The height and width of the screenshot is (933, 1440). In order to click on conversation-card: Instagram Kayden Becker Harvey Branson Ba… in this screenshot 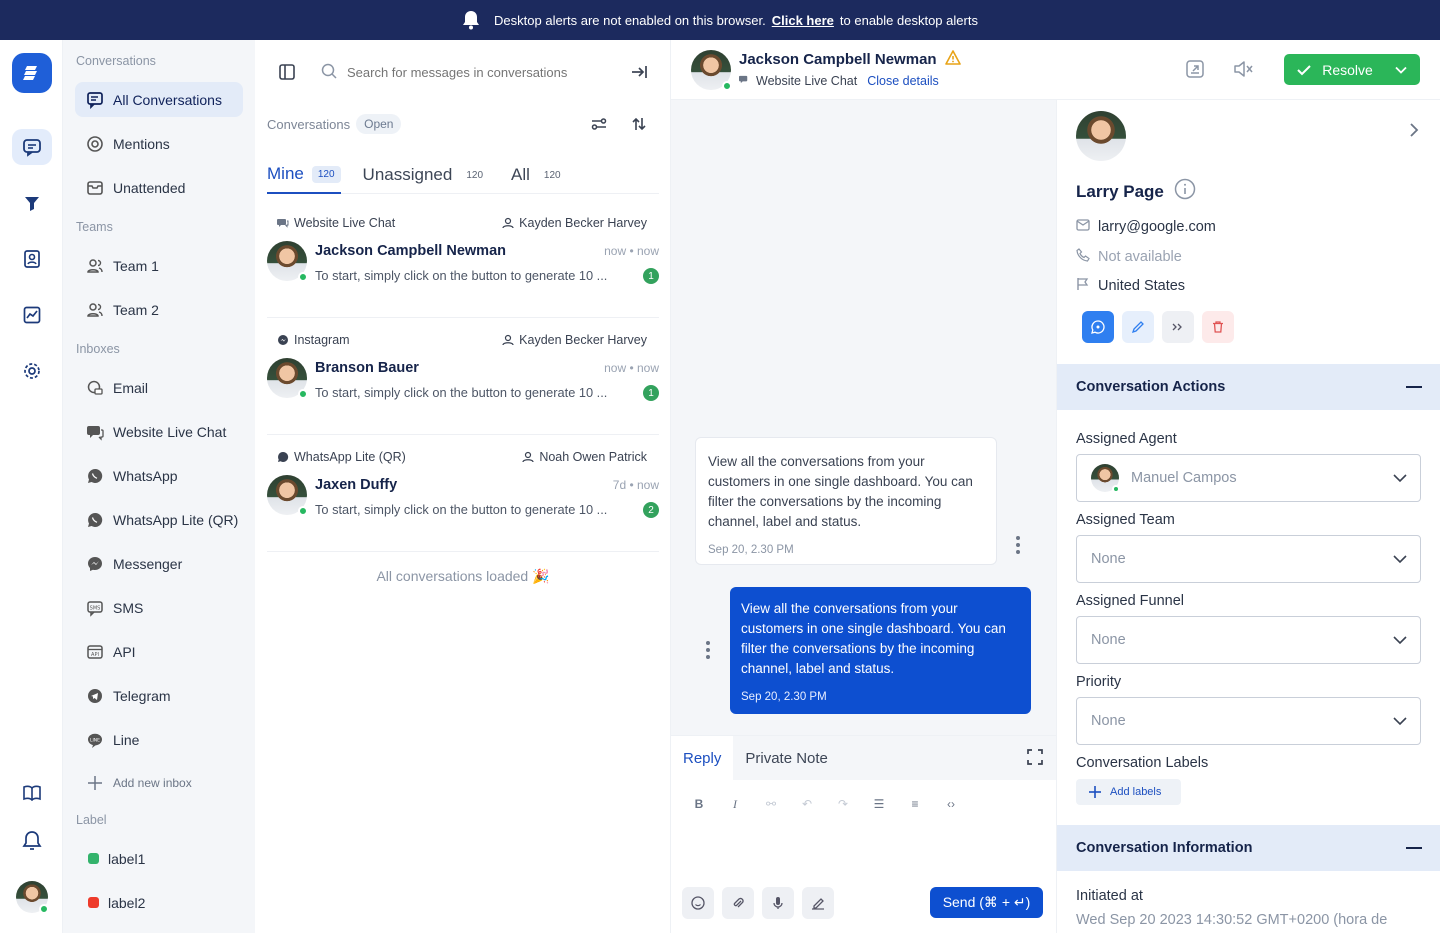, I will do `click(463, 378)`.